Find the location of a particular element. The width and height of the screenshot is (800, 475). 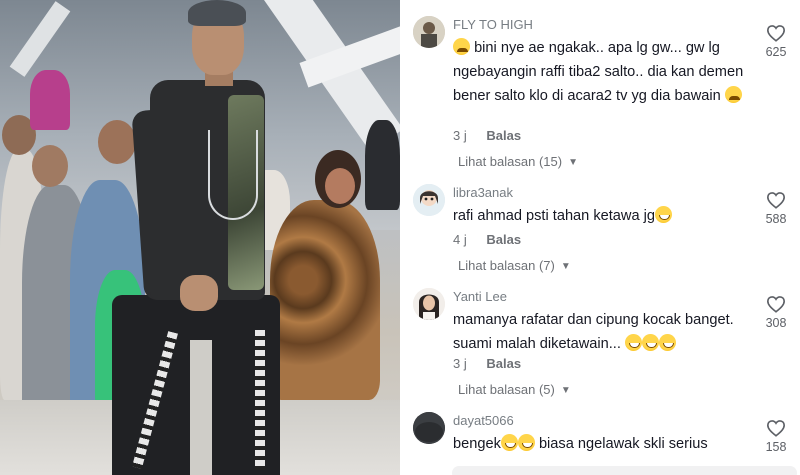

comment-body: rafi ahmad psti tahan ketawa jg is located at coordinates (554, 216).